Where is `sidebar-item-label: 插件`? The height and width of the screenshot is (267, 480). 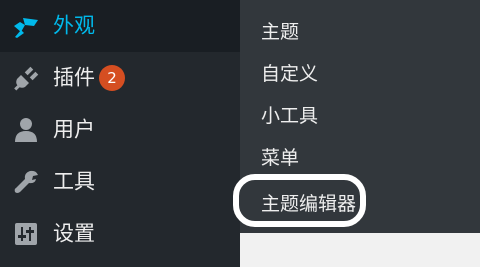 sidebar-item-label: 插件 is located at coordinates (74, 77).